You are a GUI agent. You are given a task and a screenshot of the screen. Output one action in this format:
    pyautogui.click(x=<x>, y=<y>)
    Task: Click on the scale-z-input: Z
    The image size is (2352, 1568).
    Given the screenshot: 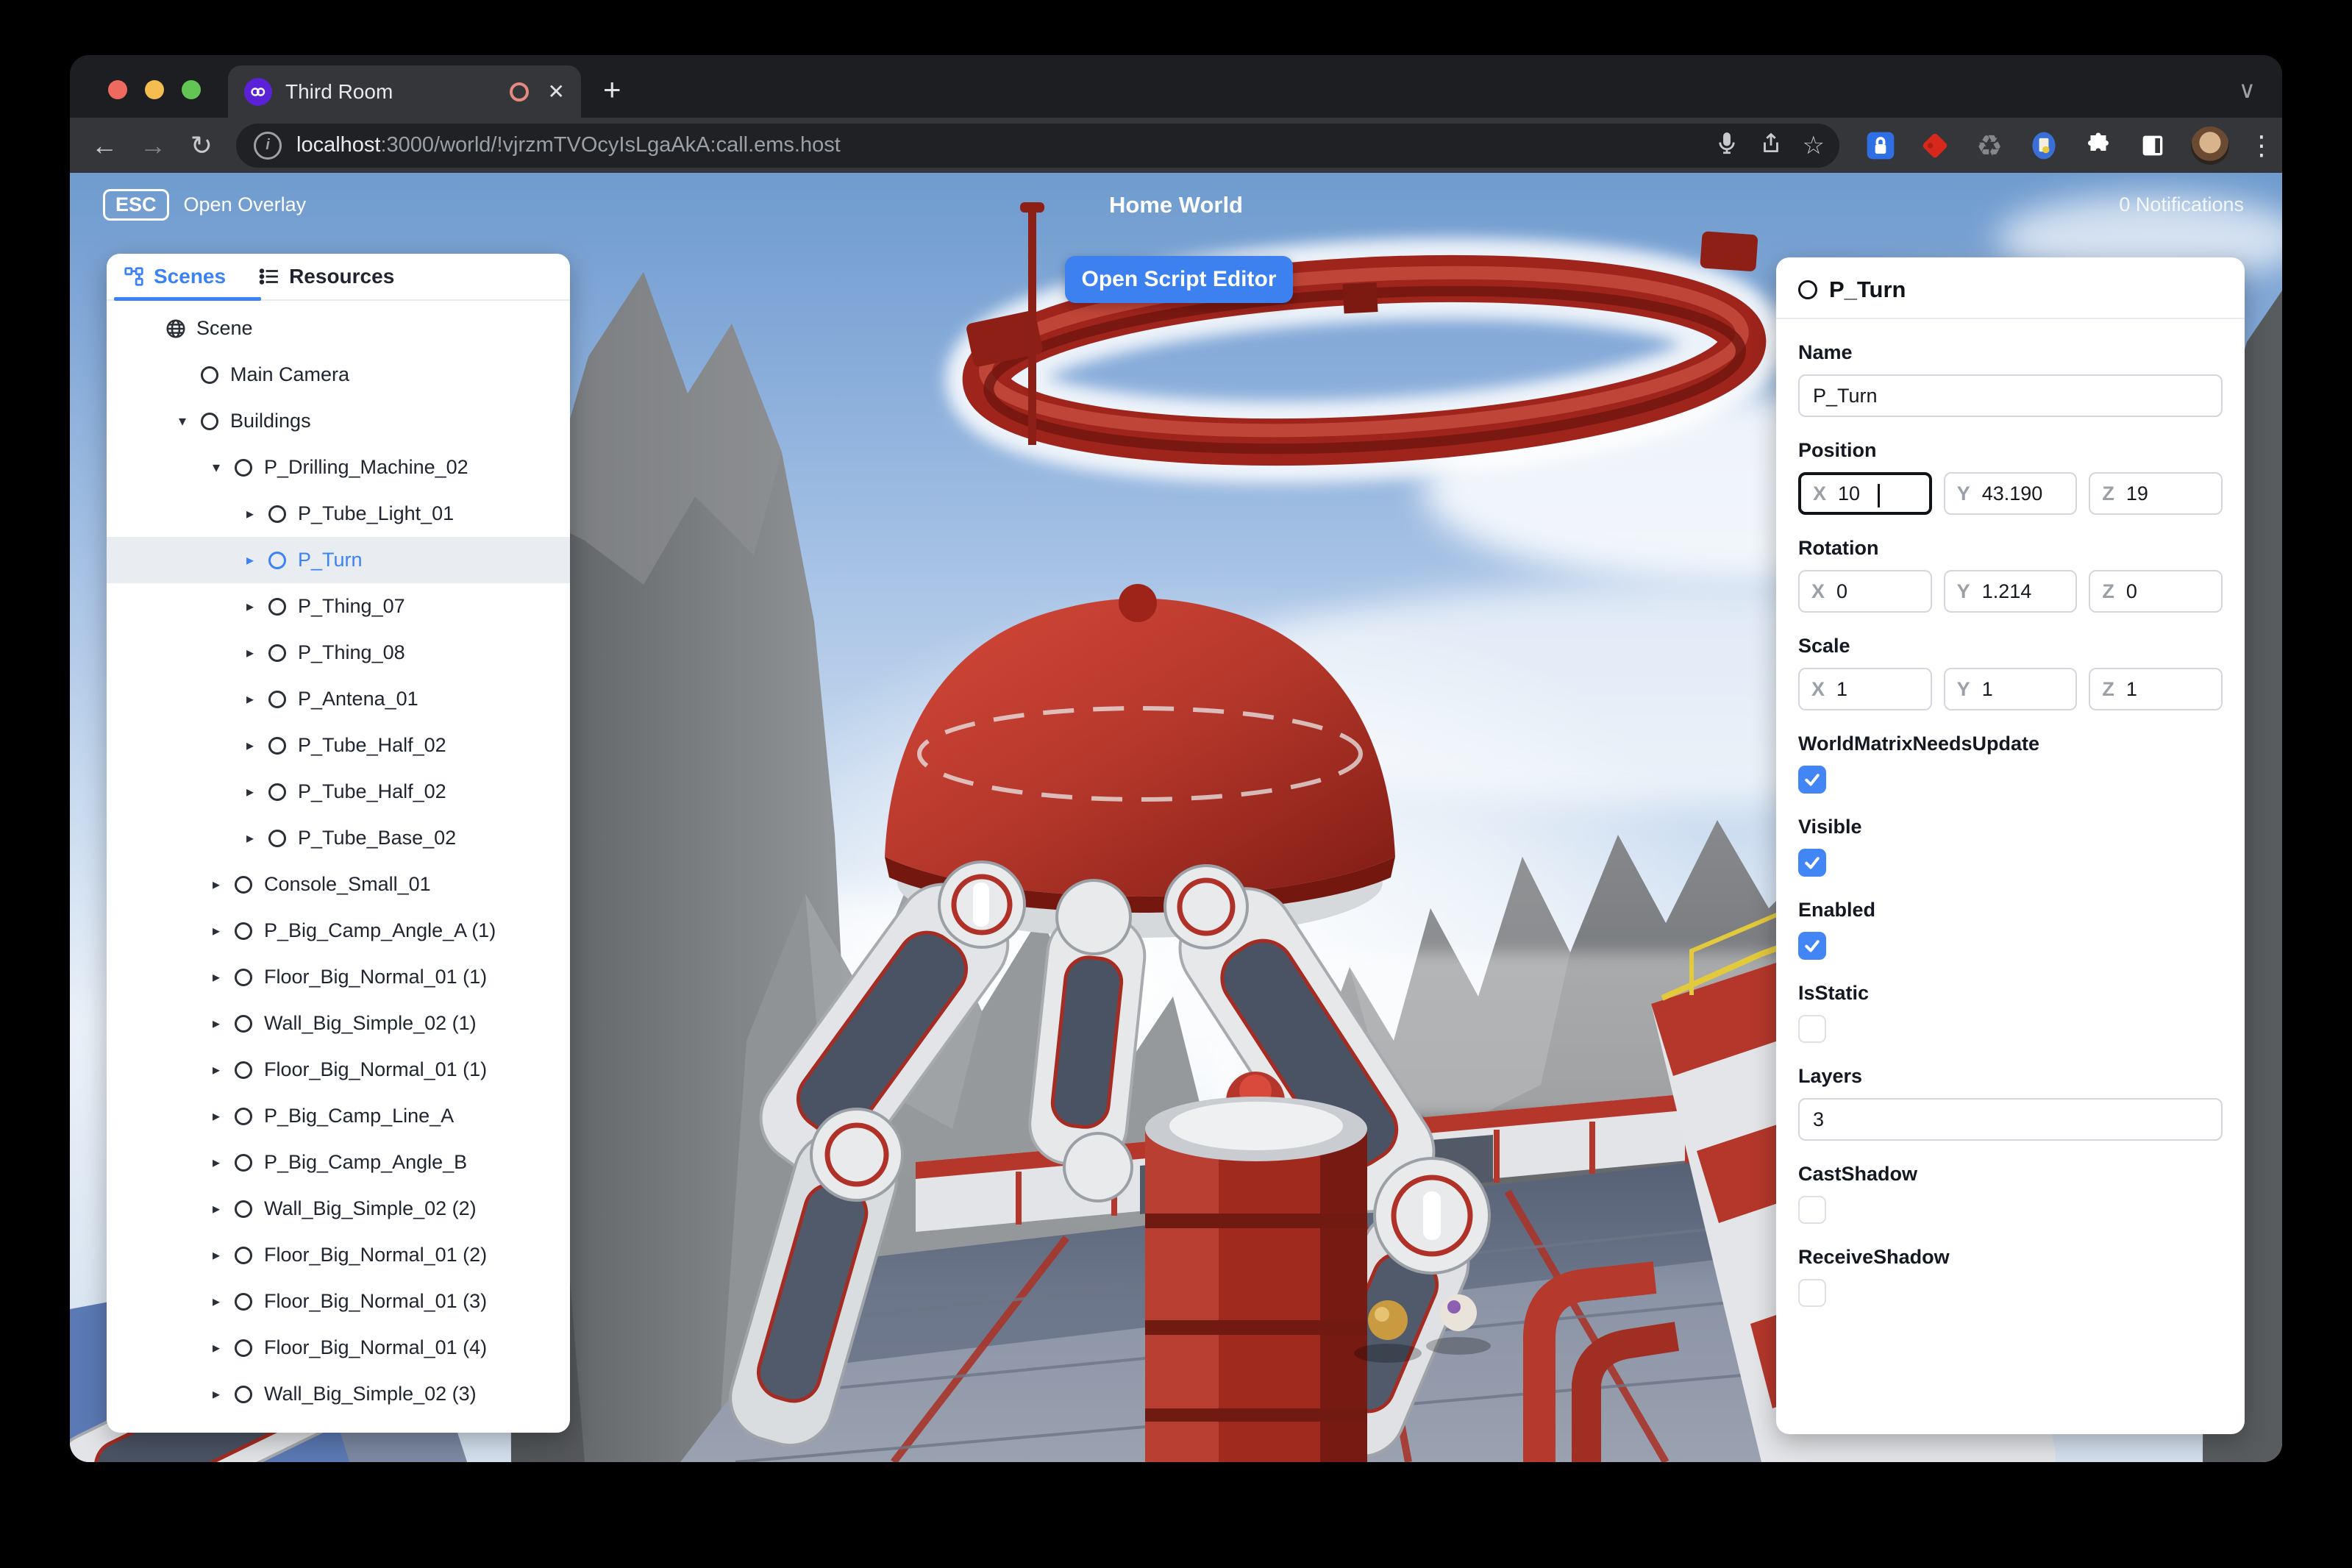 What is the action you would take?
    pyautogui.click(x=2156, y=689)
    